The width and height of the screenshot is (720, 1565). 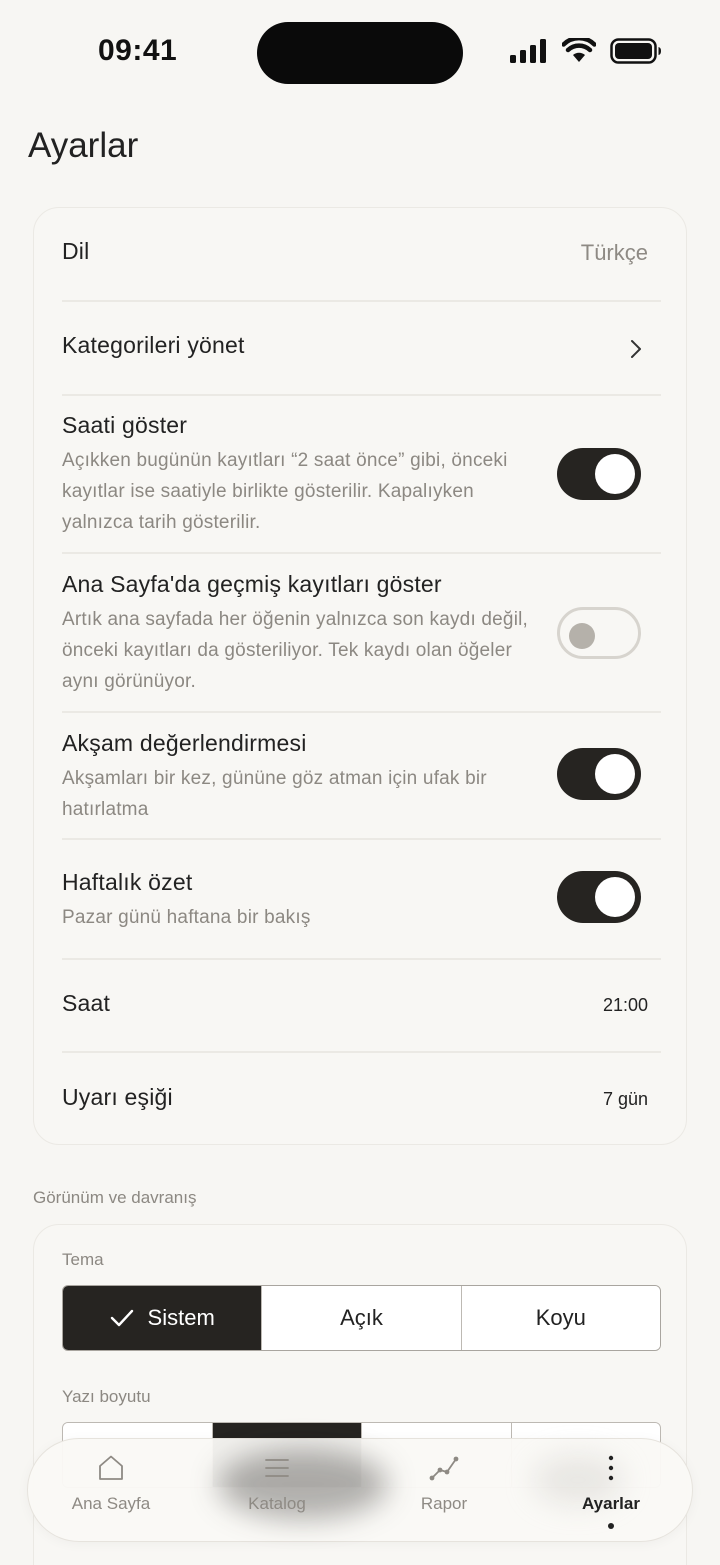 What do you see at coordinates (111, 1491) in the screenshot?
I see `tab-home: Ana Sayfa` at bounding box center [111, 1491].